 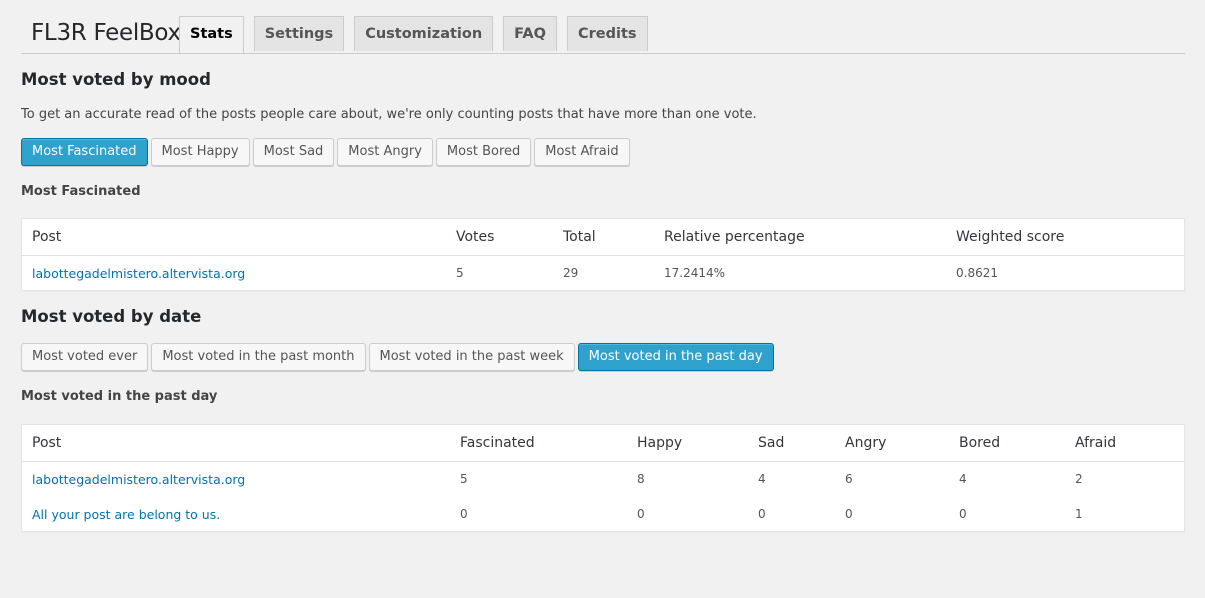 What do you see at coordinates (497, 443) in the screenshot?
I see `column-header-fascinated: Fascinated` at bounding box center [497, 443].